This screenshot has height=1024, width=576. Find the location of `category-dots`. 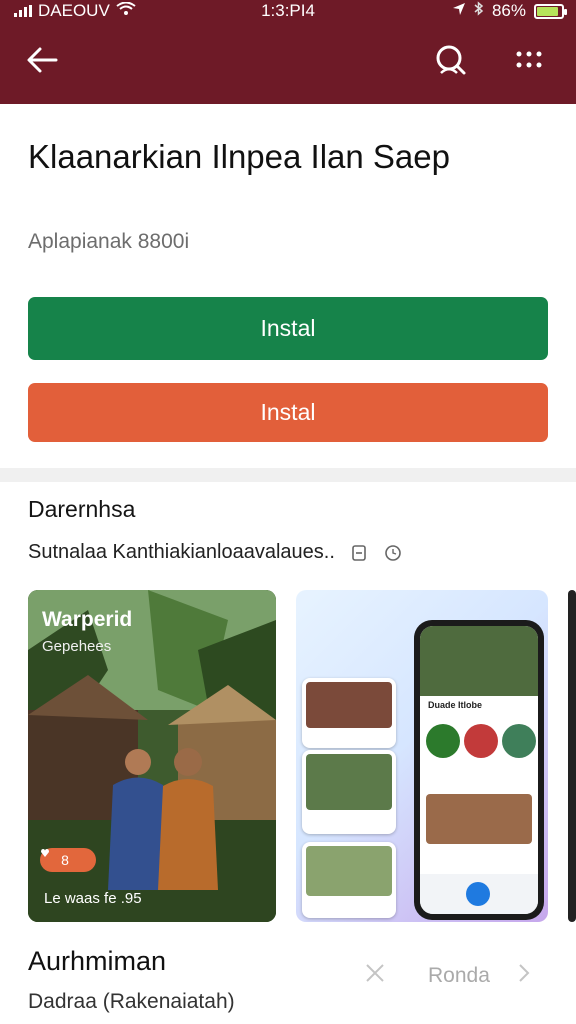

category-dots is located at coordinates (481, 741).